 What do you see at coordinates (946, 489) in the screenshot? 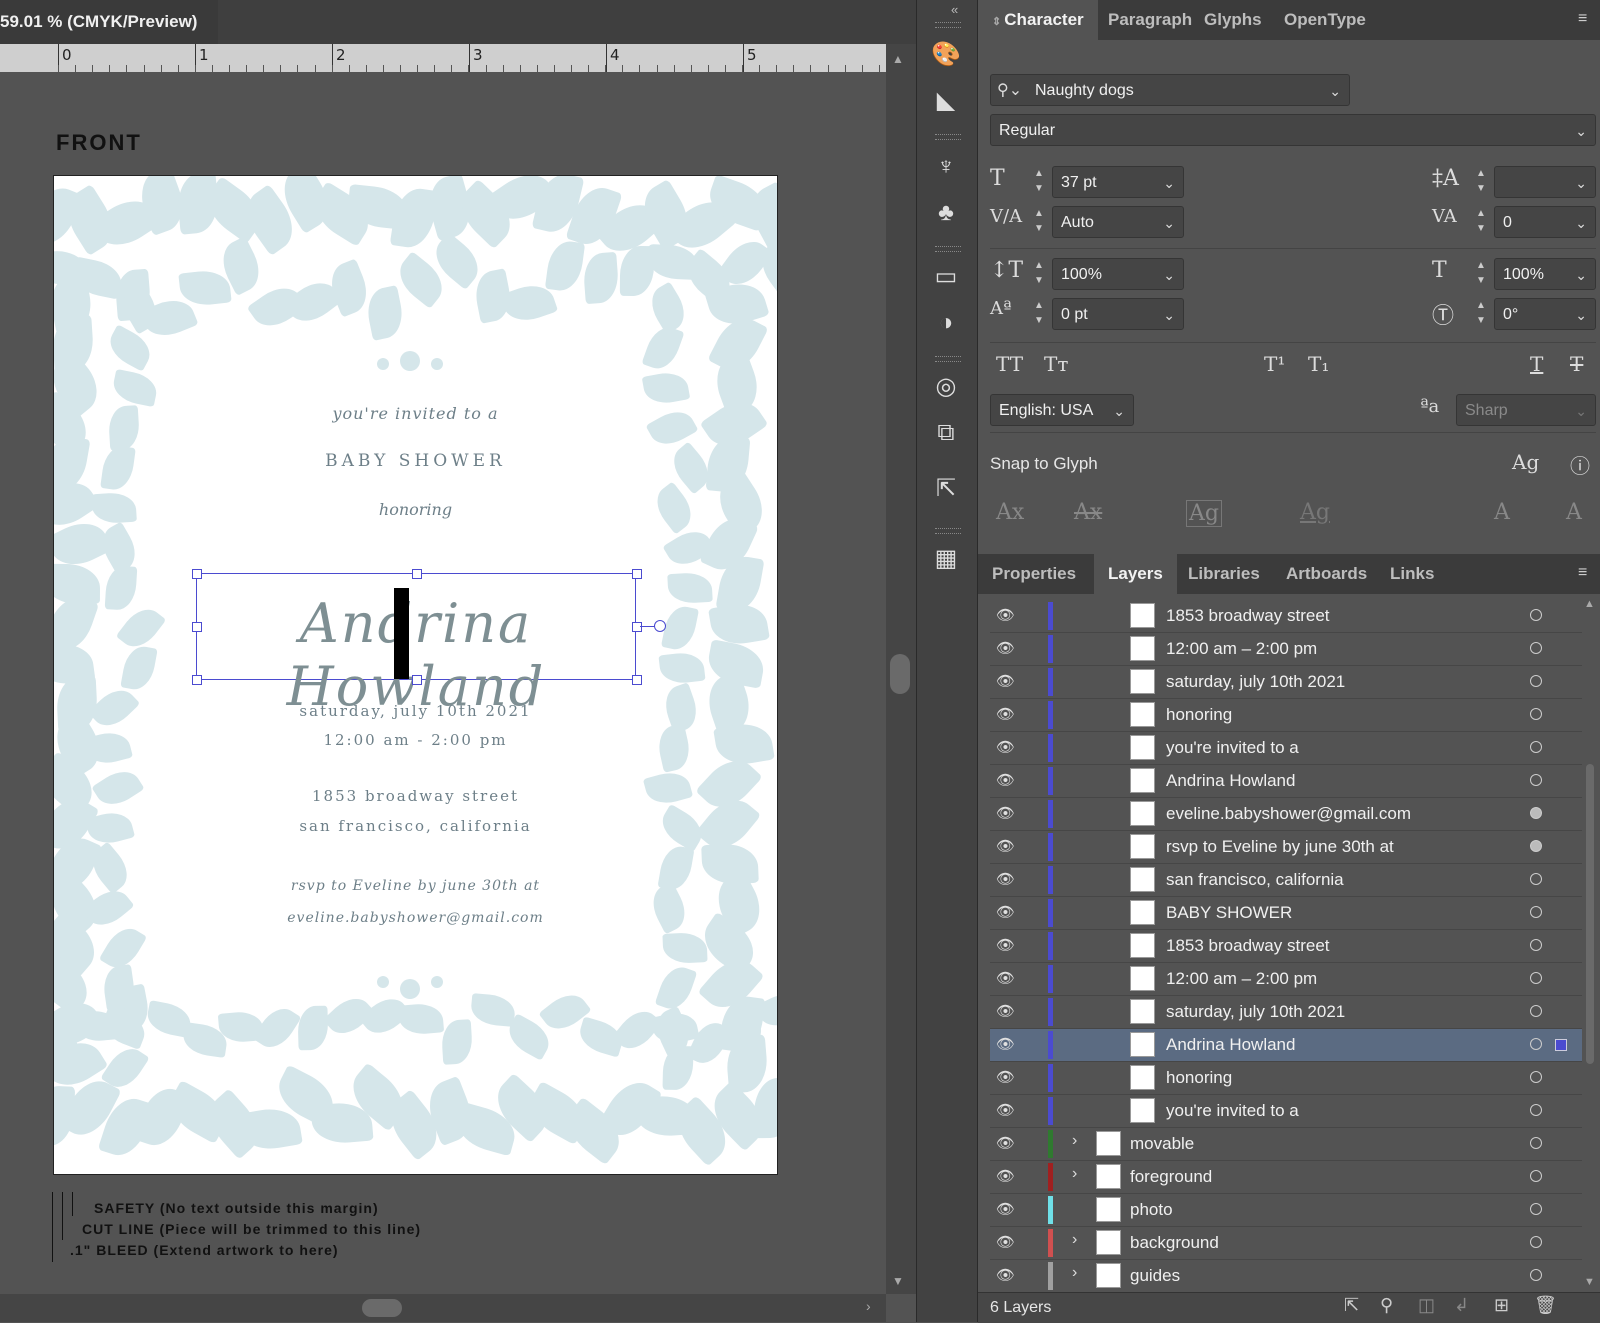
I see `export-icon: ⇱` at bounding box center [946, 489].